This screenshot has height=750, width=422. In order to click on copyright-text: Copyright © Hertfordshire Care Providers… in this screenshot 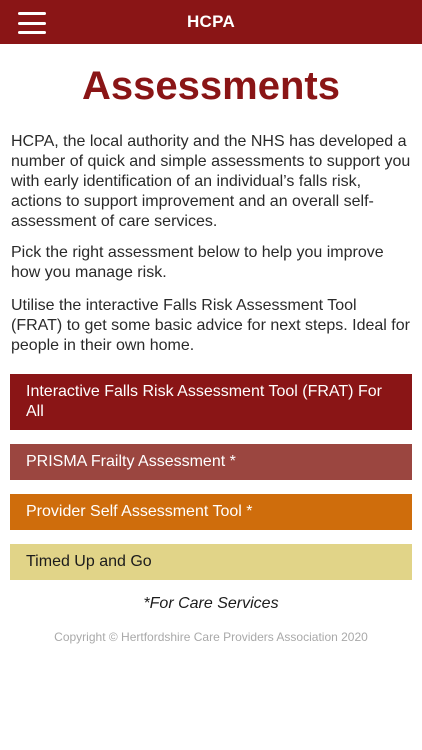, I will do `click(211, 637)`.